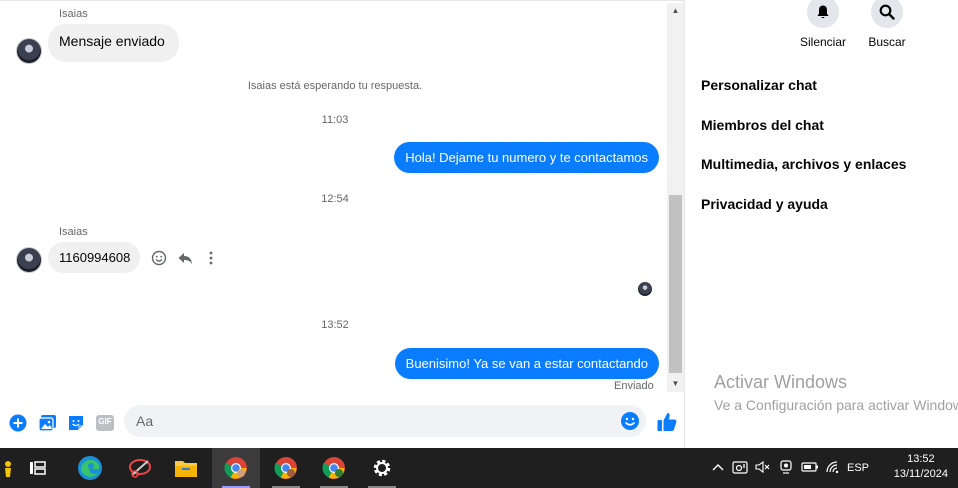 Image resolution: width=958 pixels, height=488 pixels. Describe the element at coordinates (76, 423) in the screenshot. I see `sticker-icon` at that location.